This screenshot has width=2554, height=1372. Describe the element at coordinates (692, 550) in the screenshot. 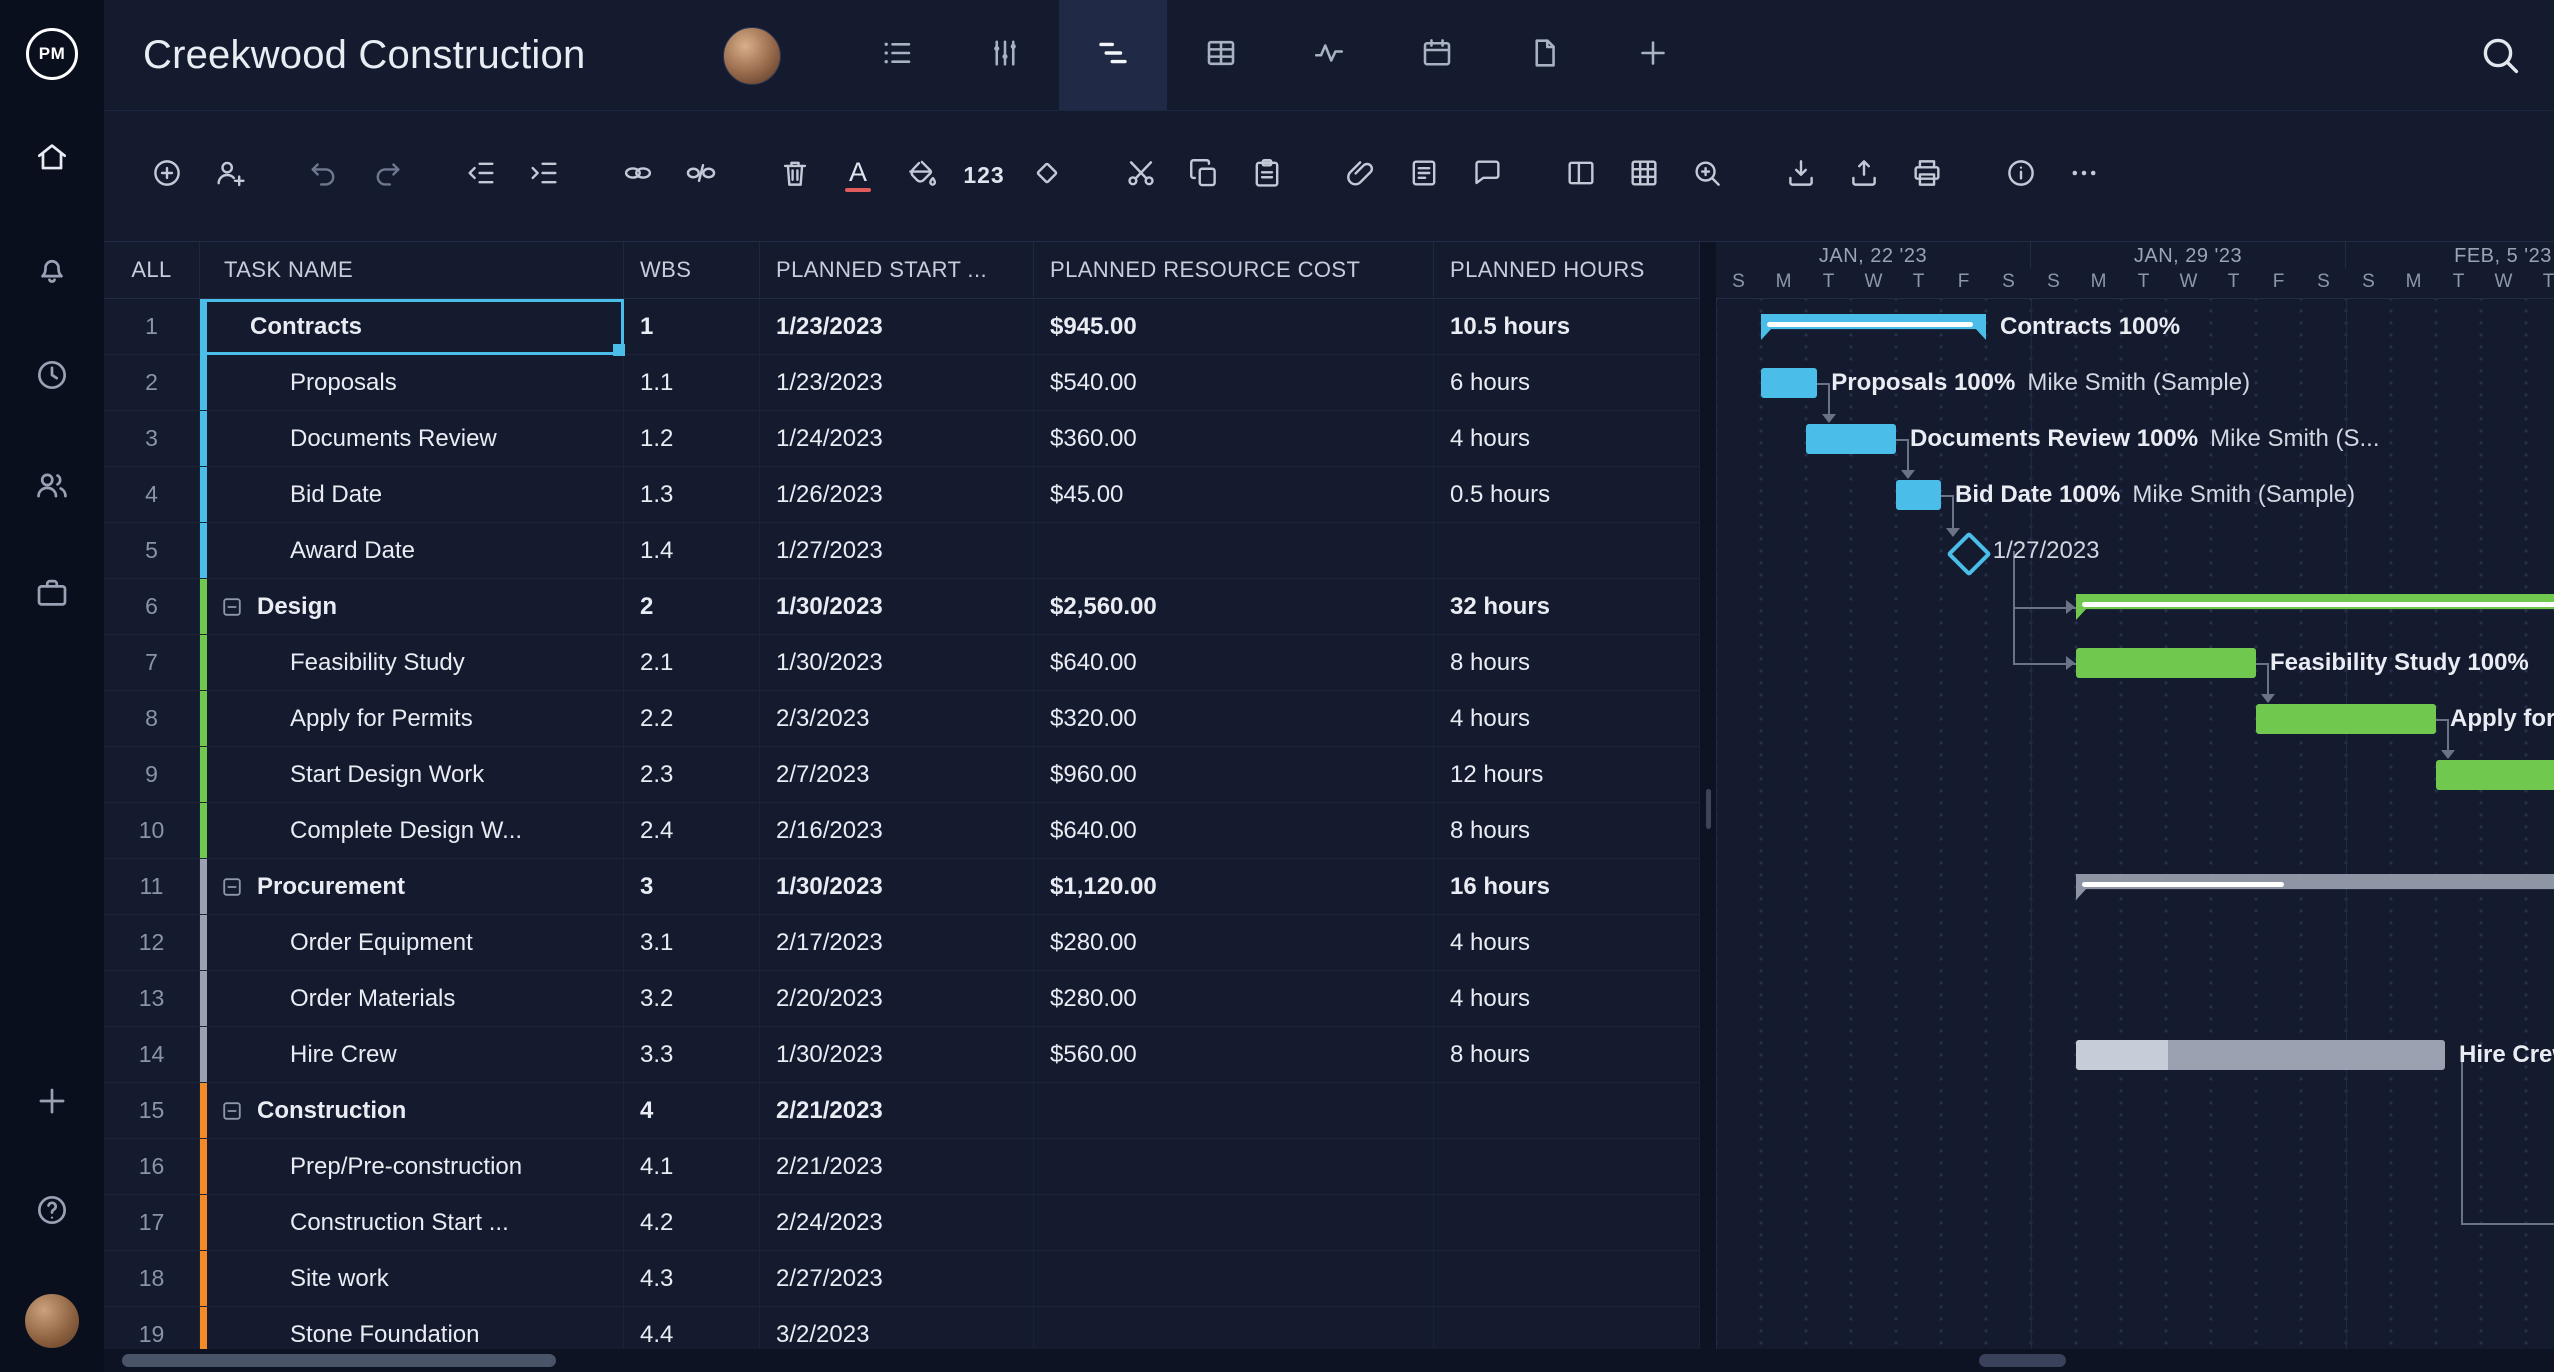

I see `wbs-cell: 1.4` at that location.